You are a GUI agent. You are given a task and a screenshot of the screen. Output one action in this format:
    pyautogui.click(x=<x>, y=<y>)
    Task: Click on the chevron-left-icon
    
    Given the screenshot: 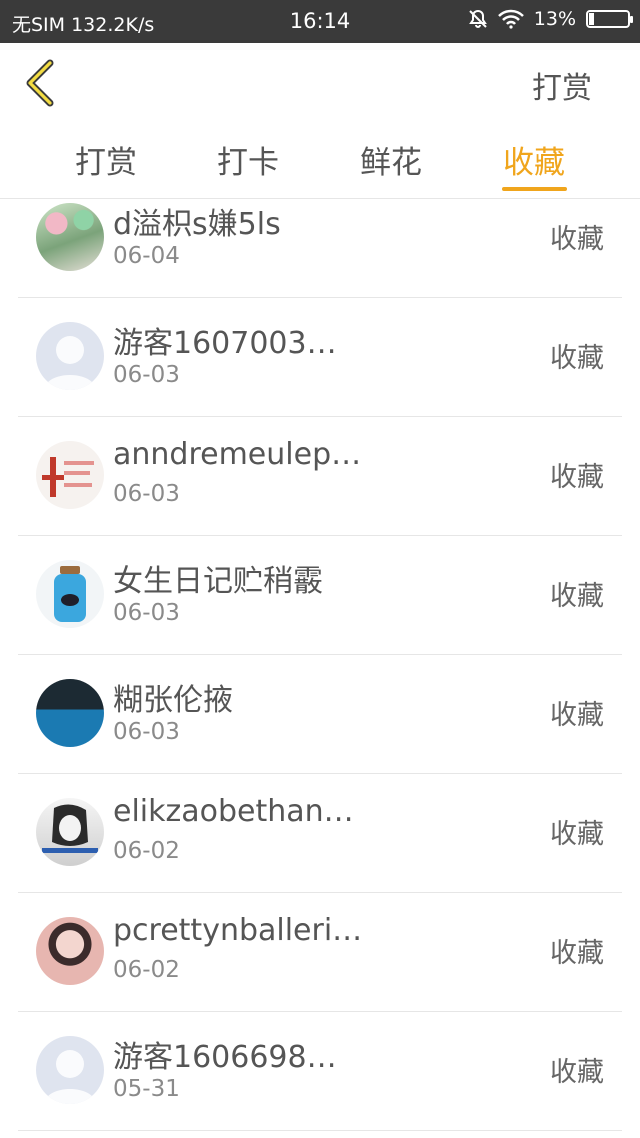 What is the action you would take?
    pyautogui.click(x=40, y=83)
    